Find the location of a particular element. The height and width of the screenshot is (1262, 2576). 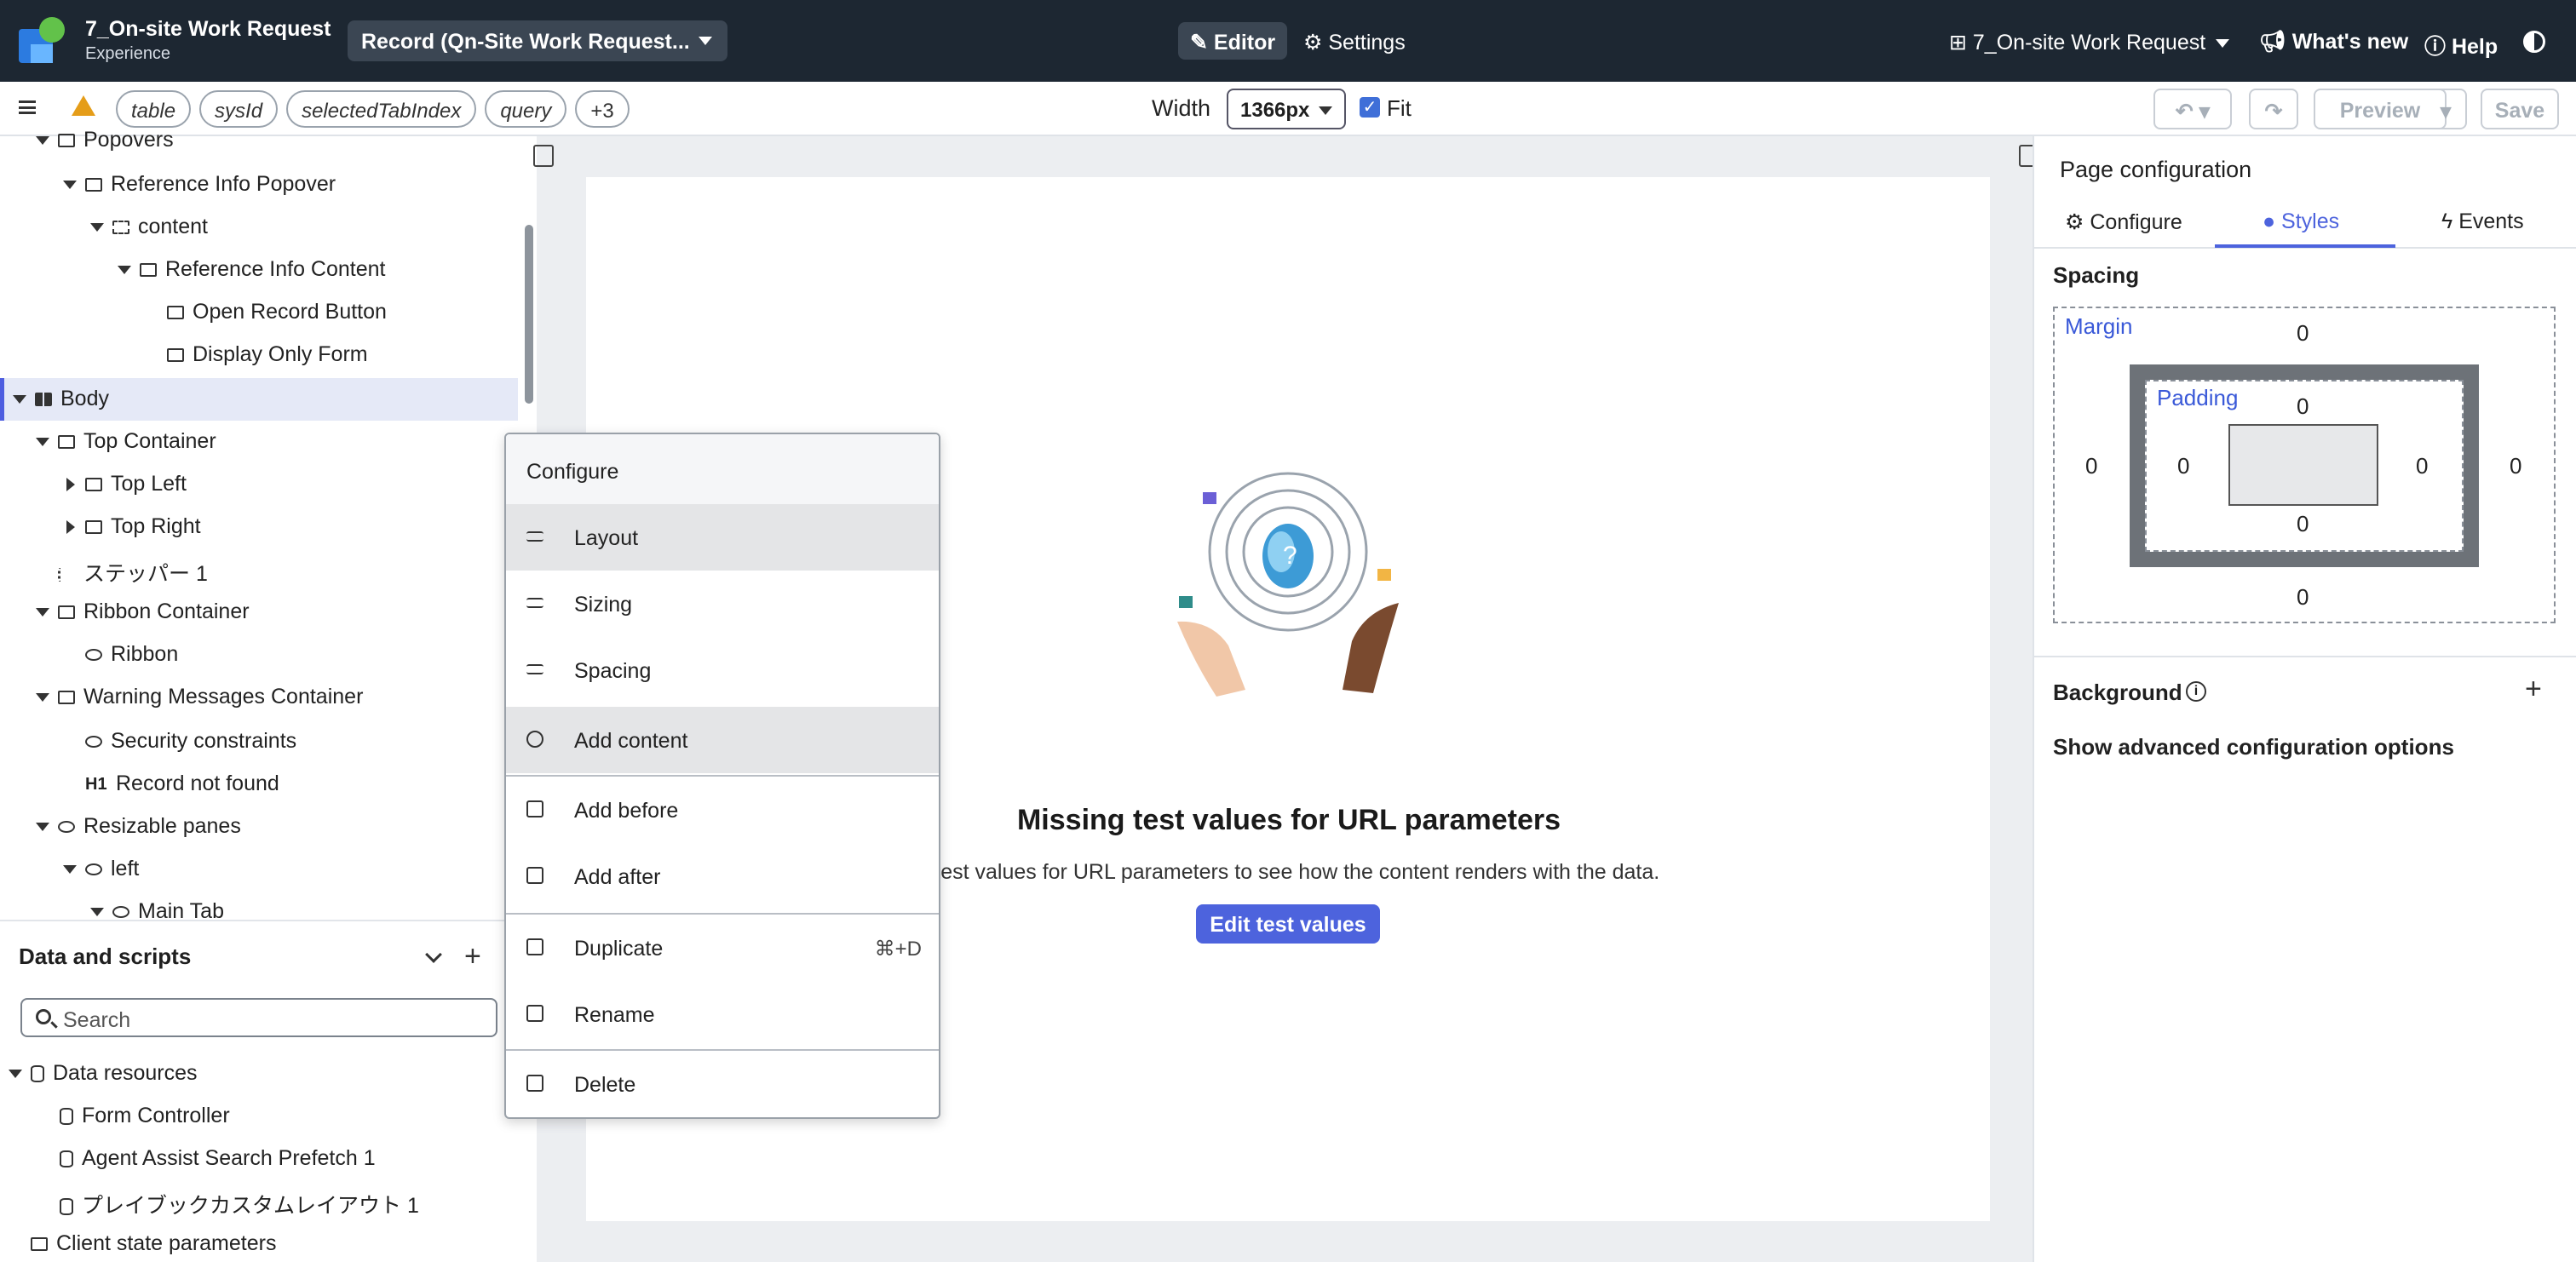

tree-item-content: content is located at coordinates (149, 236).